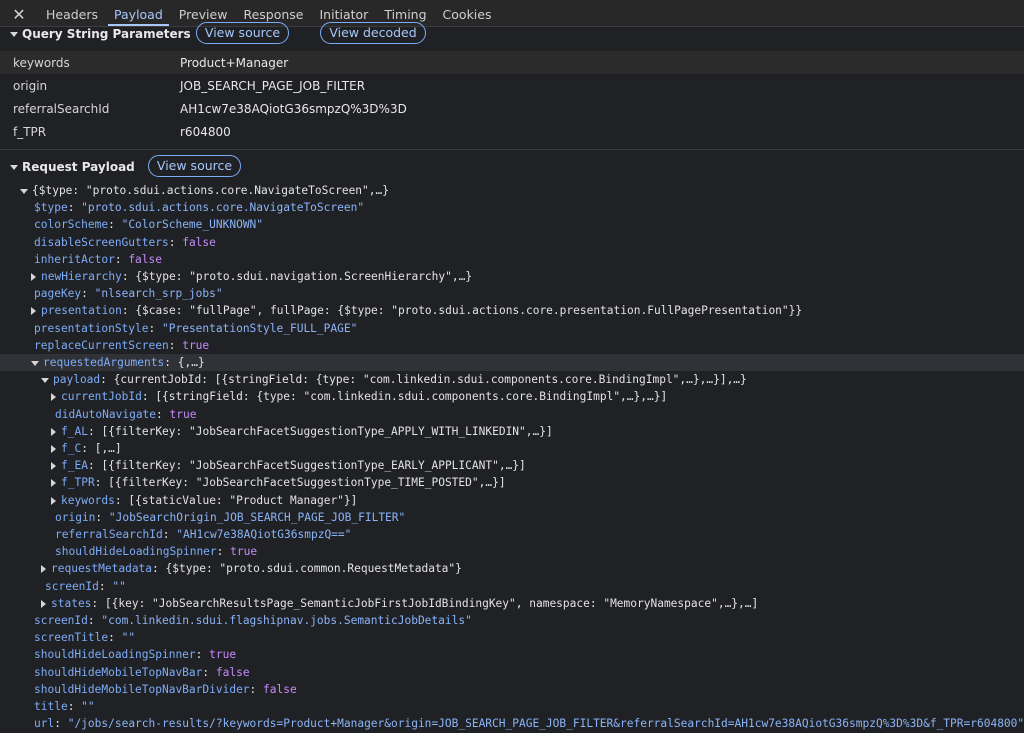 The height and width of the screenshot is (733, 1024). I want to click on tree-line: f_C: [,…], so click(512, 448).